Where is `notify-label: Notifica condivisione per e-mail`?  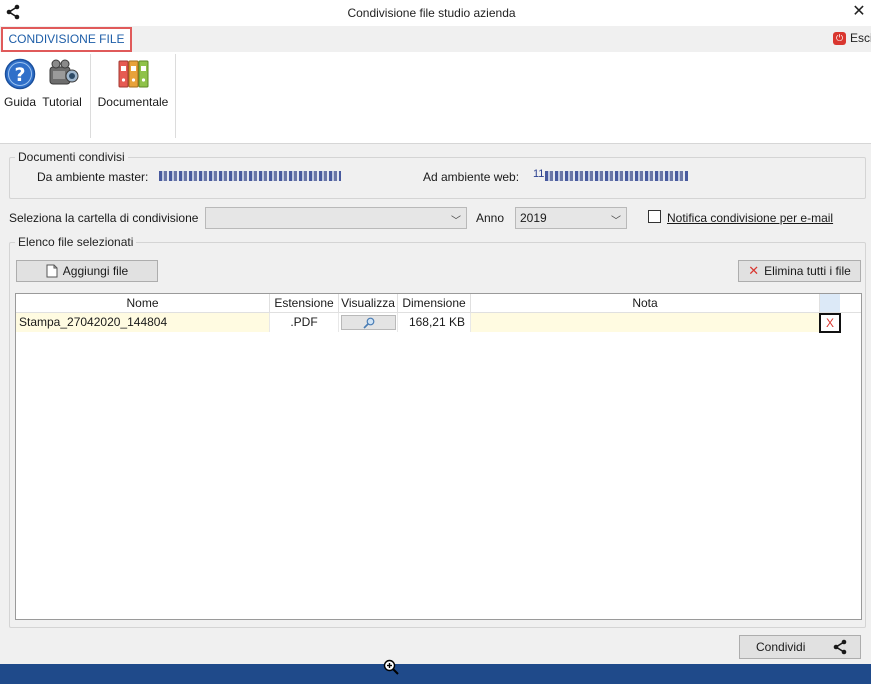
notify-label: Notifica condivisione per e-mail is located at coordinates (750, 218).